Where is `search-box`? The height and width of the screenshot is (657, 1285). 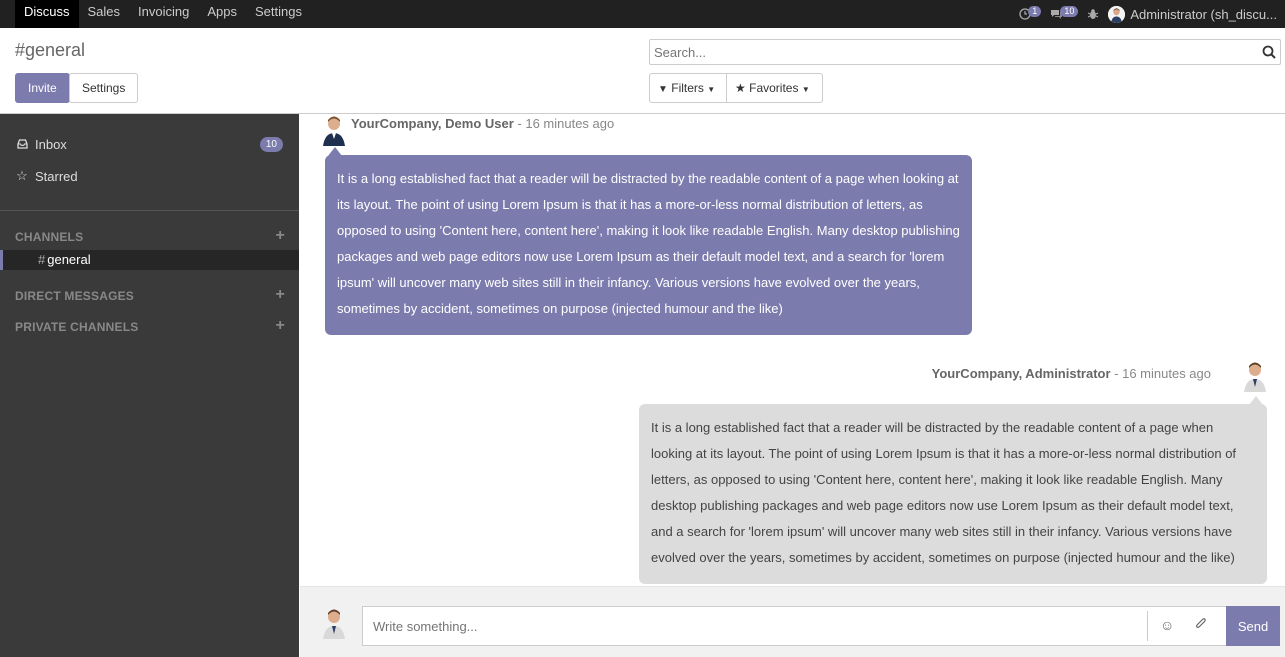 search-box is located at coordinates (965, 52).